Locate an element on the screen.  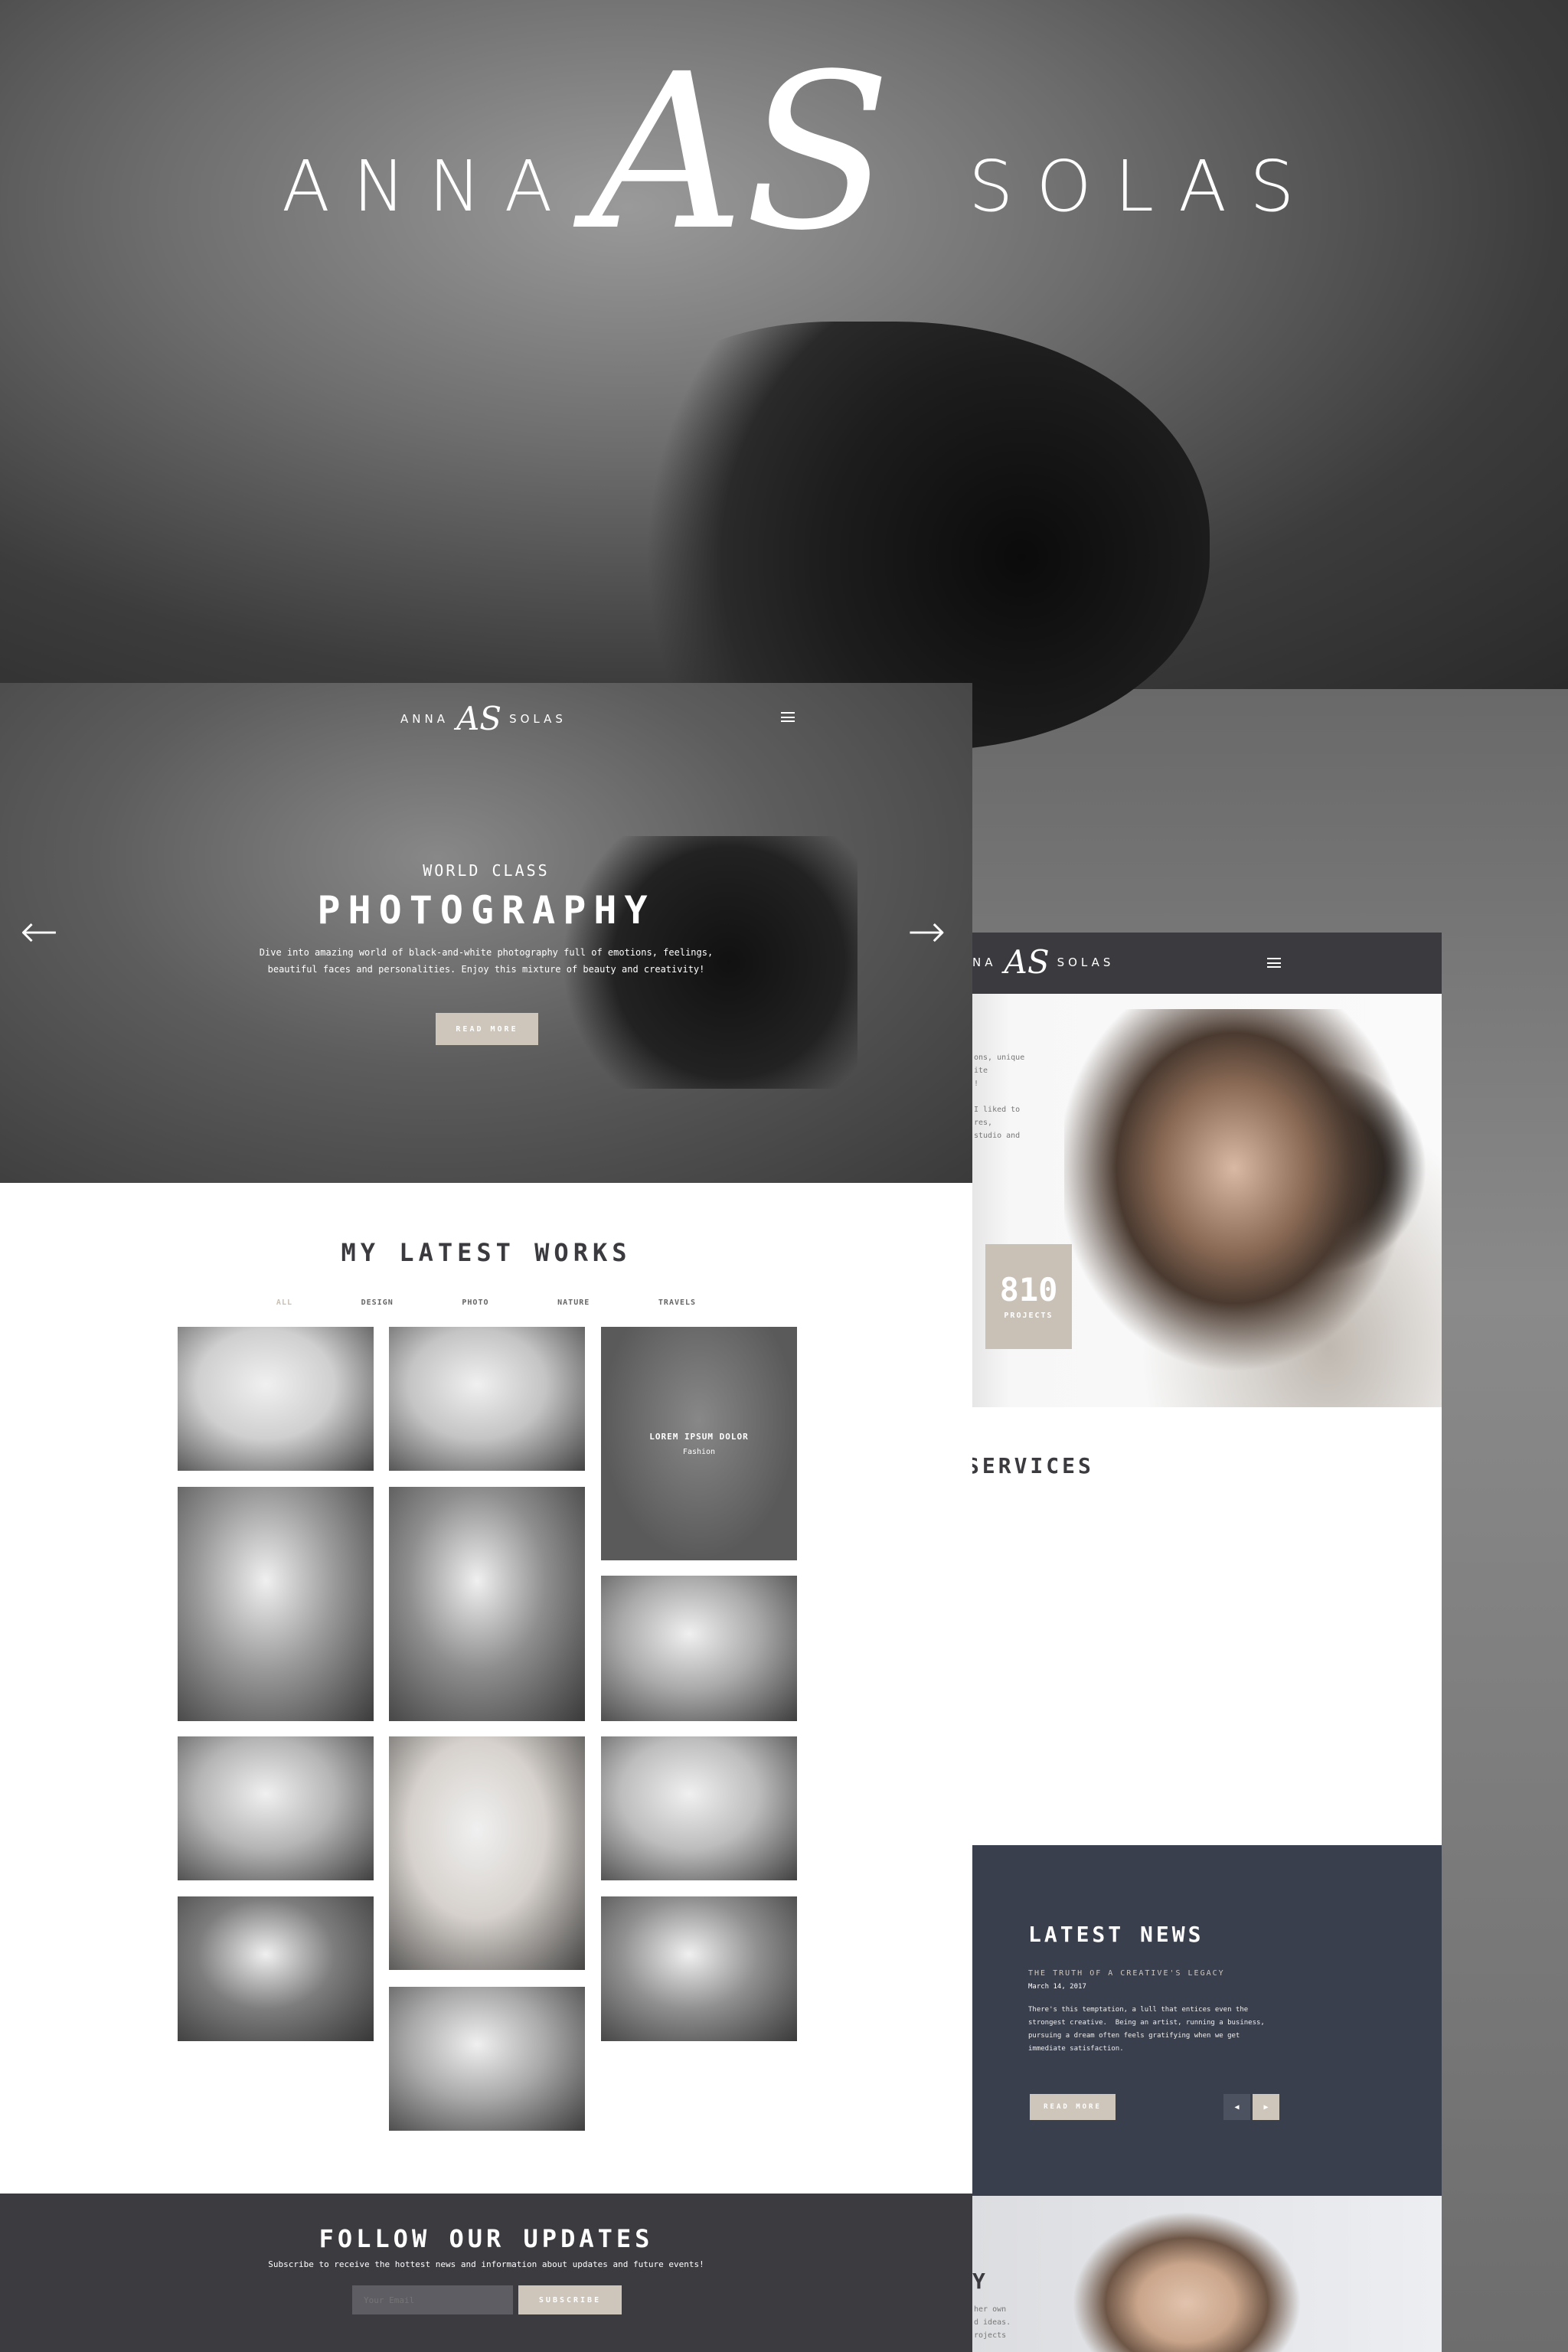
portrait-photo is located at coordinates (1187, 2281).